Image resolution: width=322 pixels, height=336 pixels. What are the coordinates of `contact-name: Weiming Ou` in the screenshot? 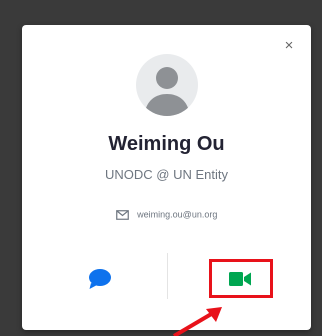 It's located at (166, 144).